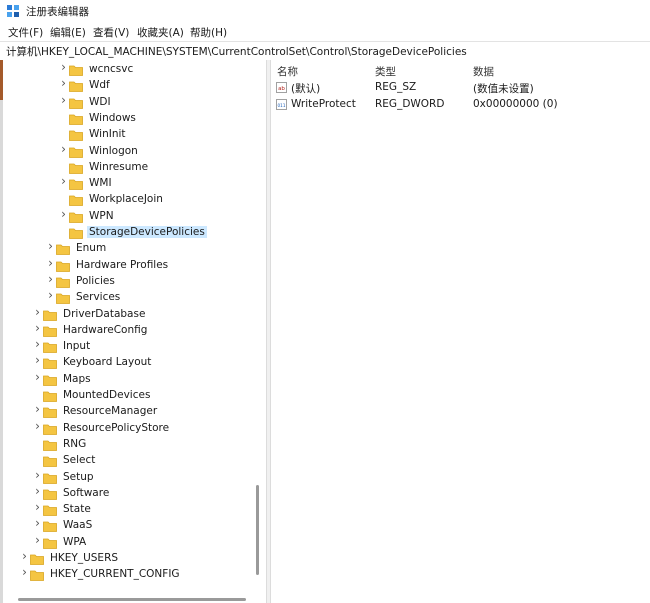 This screenshot has width=650, height=603. I want to click on tree-item-label: WPN, so click(101, 215).